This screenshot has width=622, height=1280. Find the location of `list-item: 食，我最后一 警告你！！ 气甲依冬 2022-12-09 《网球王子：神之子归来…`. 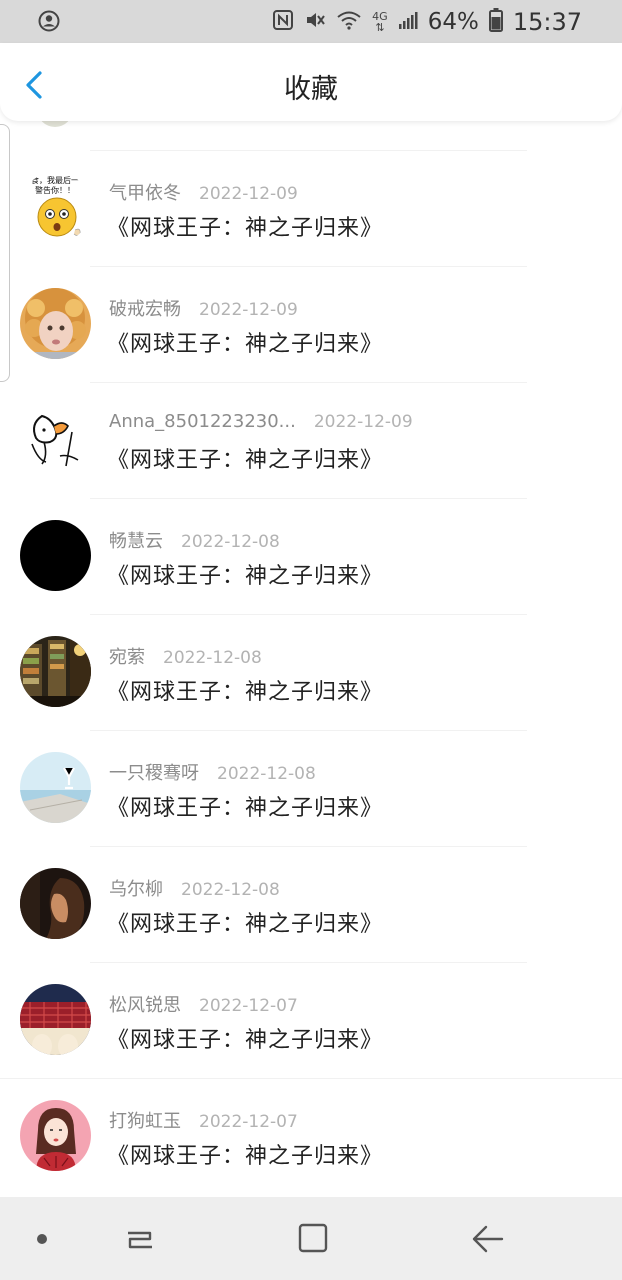

list-item: 食，我最后一 警告你！！ 气甲依冬 2022-12-09 《网球王子：神之子归来… is located at coordinates (311, 208).